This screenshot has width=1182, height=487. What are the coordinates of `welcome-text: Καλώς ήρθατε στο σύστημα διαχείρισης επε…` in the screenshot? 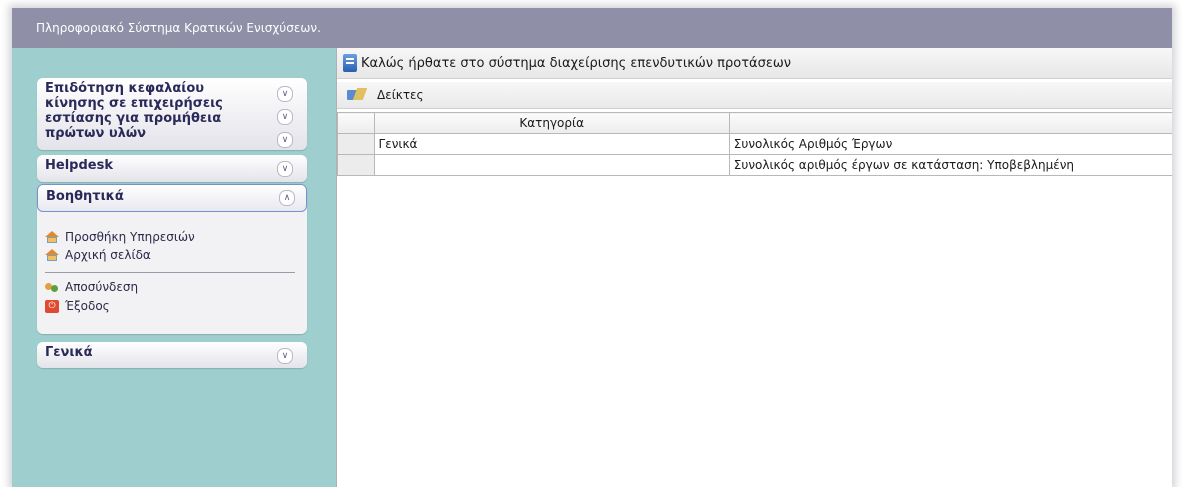 It's located at (576, 63).